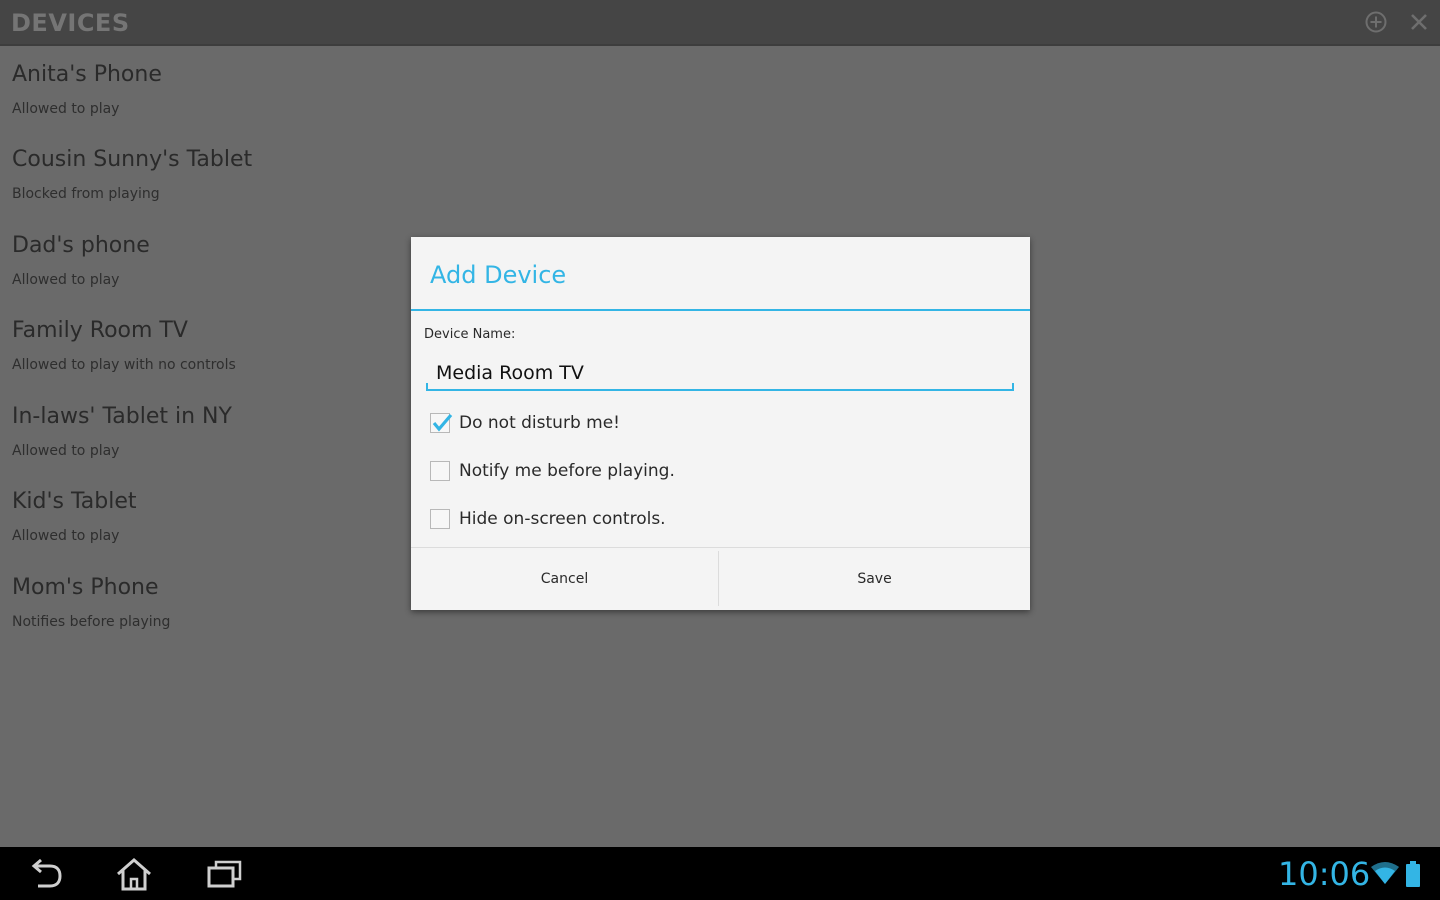  I want to click on back-icon, so click(46, 874).